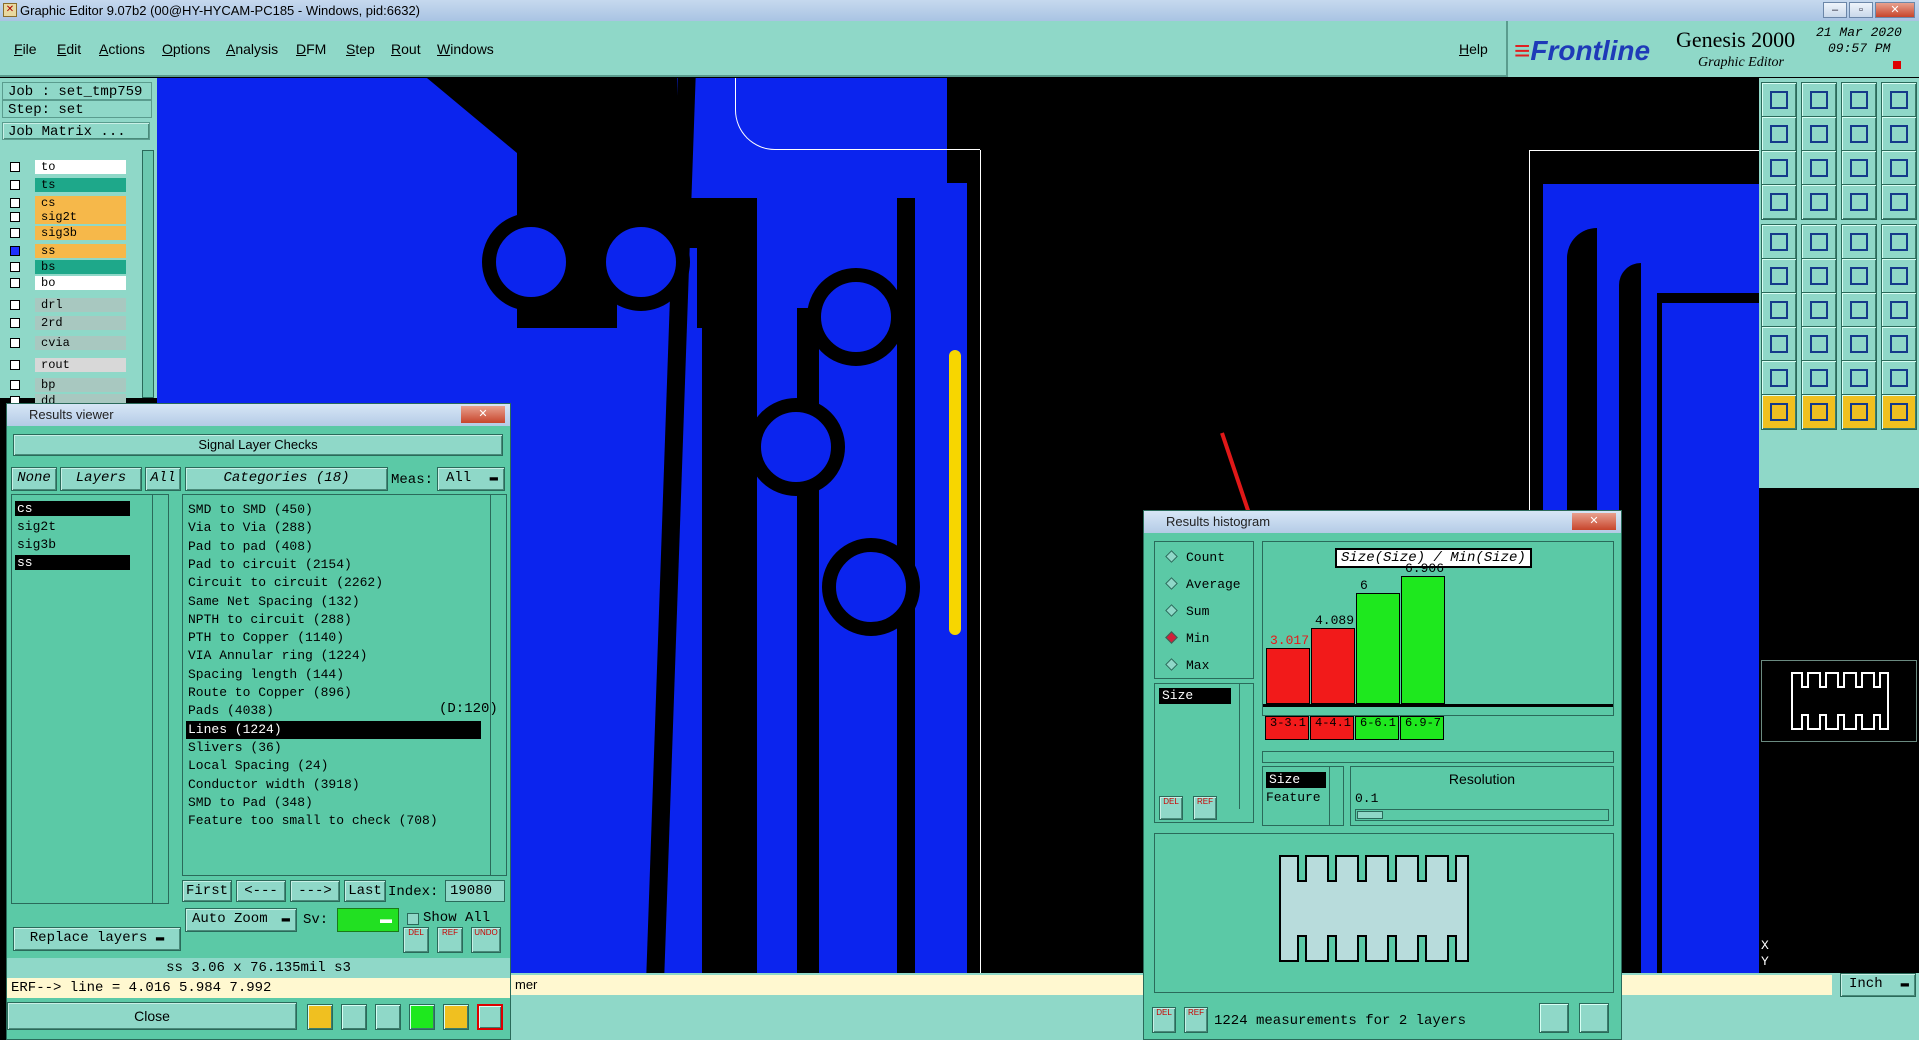 This screenshot has height=1040, width=1919. What do you see at coordinates (1835, 10) in the screenshot?
I see `minimize-button: –` at bounding box center [1835, 10].